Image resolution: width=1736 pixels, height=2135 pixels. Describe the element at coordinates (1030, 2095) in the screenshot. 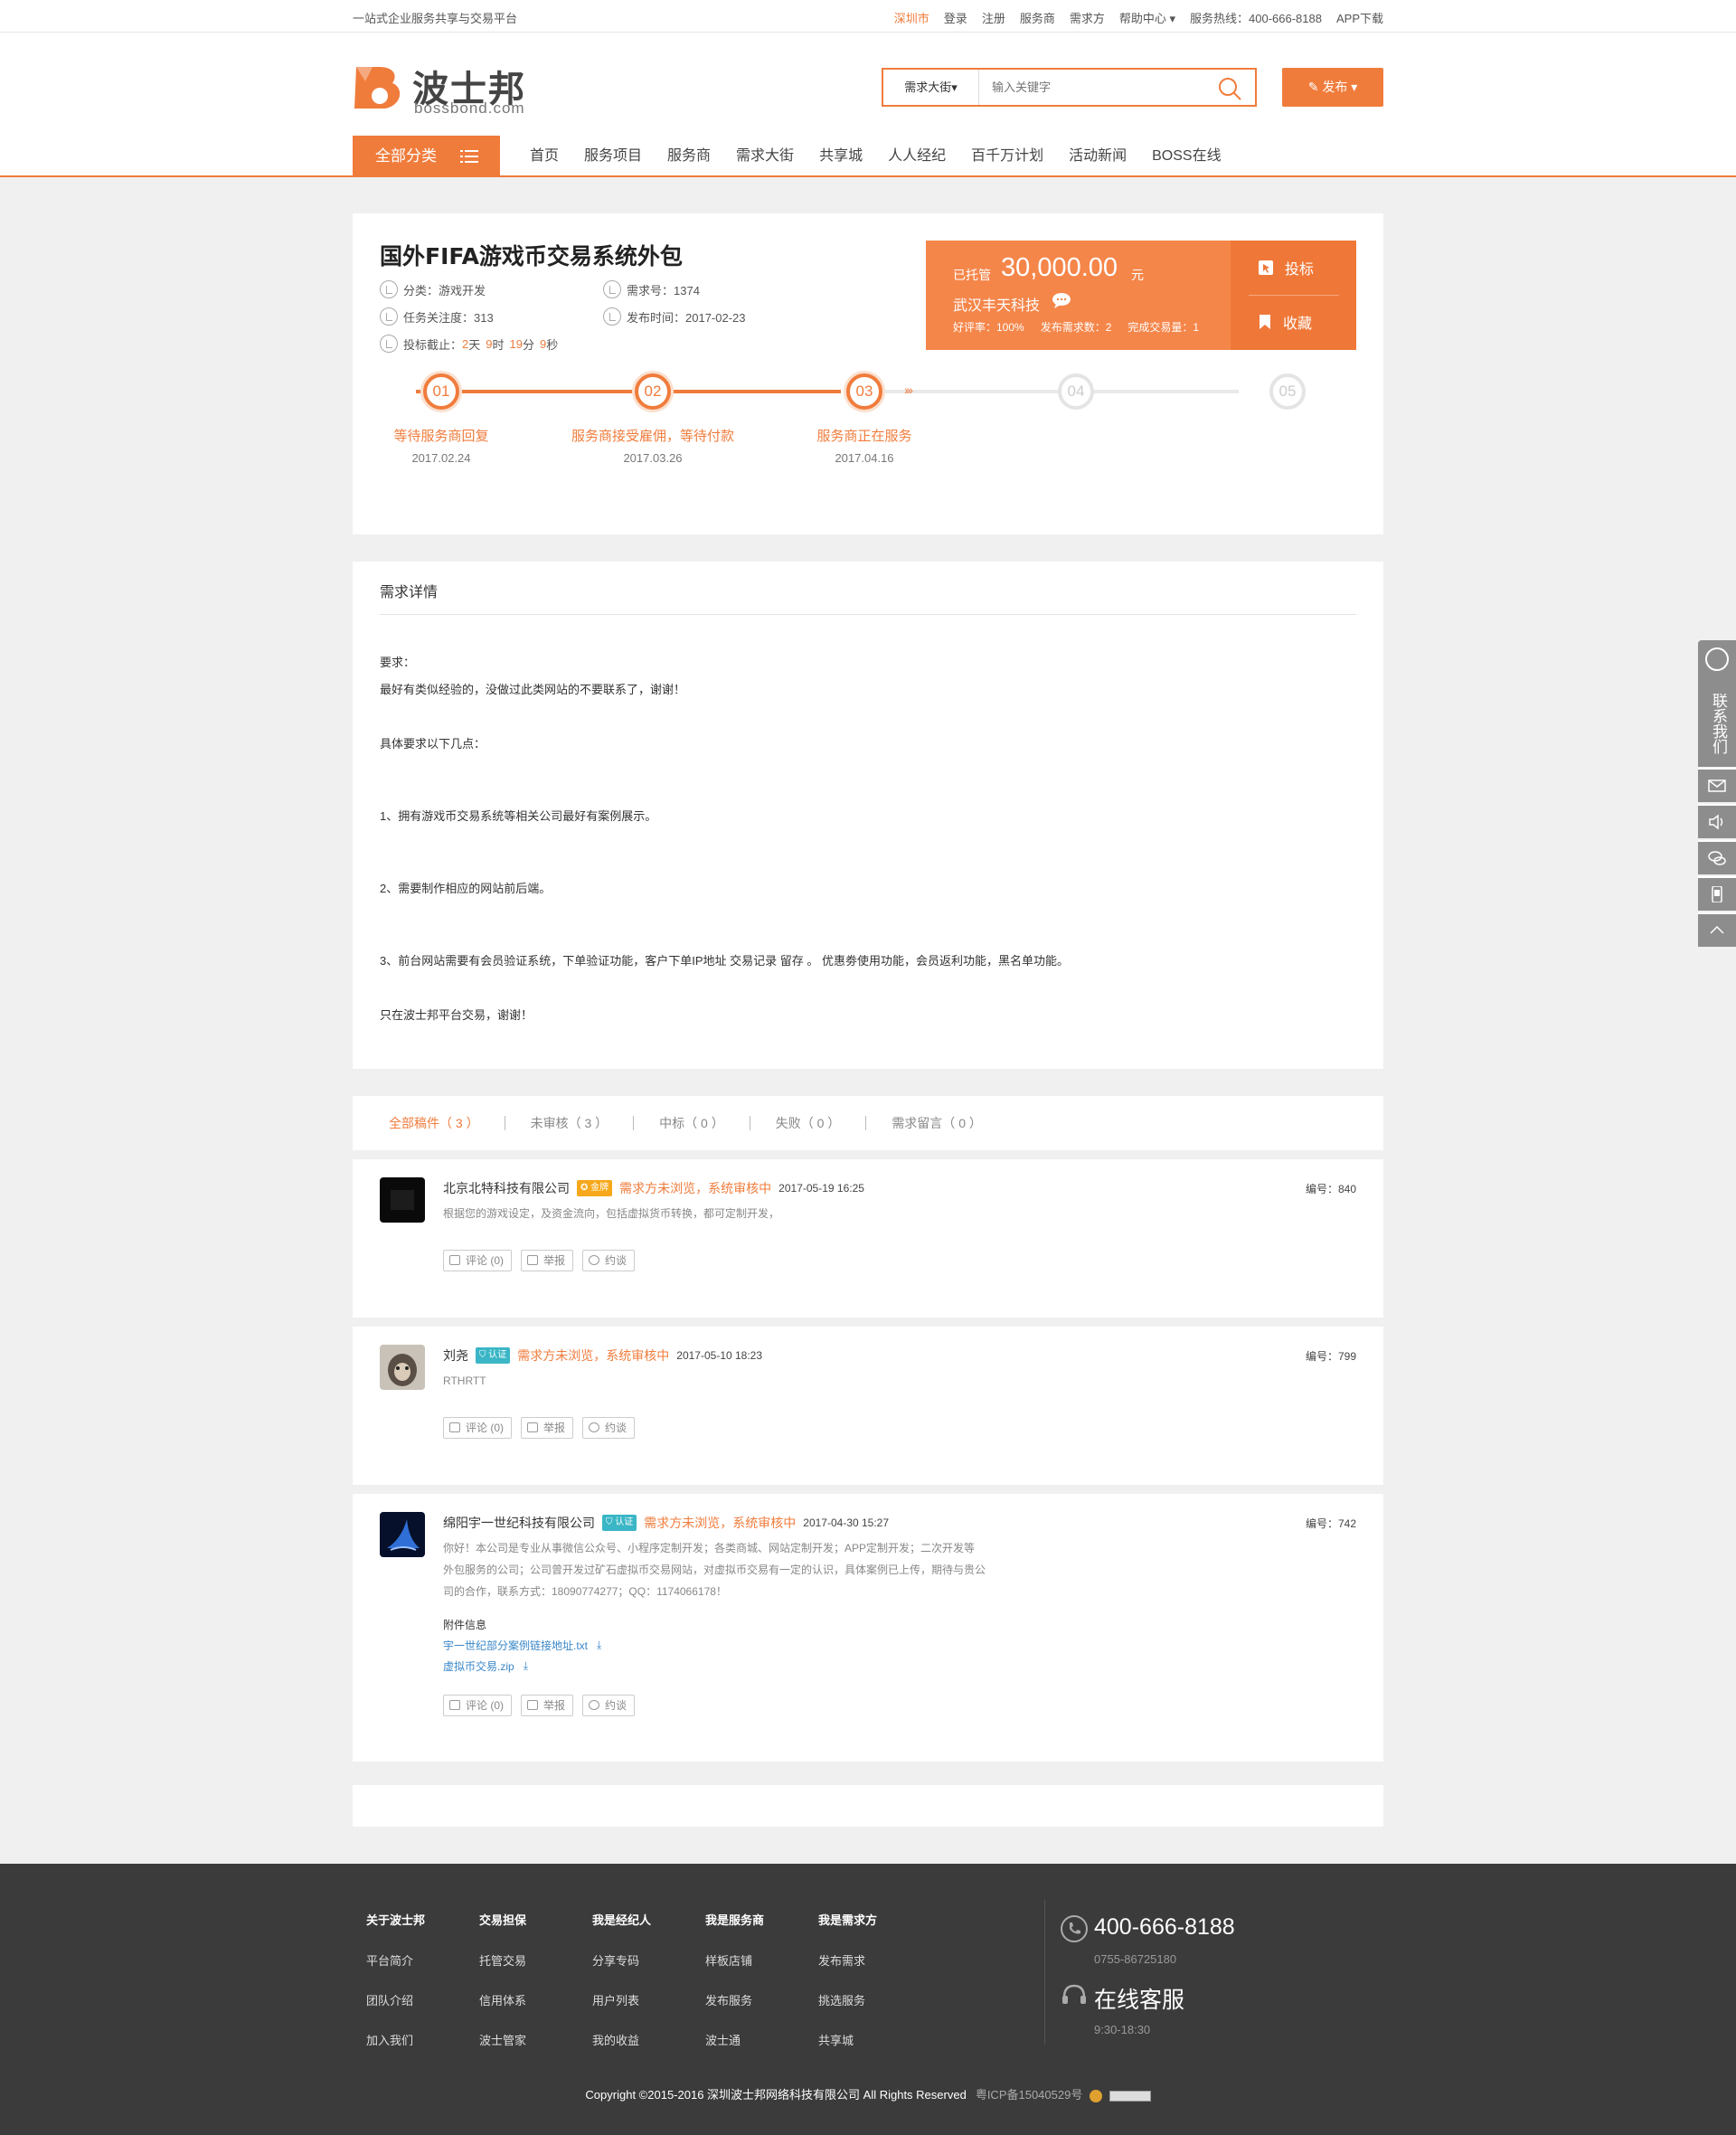

I see `icp-number: 粤ICP备15040529号` at that location.